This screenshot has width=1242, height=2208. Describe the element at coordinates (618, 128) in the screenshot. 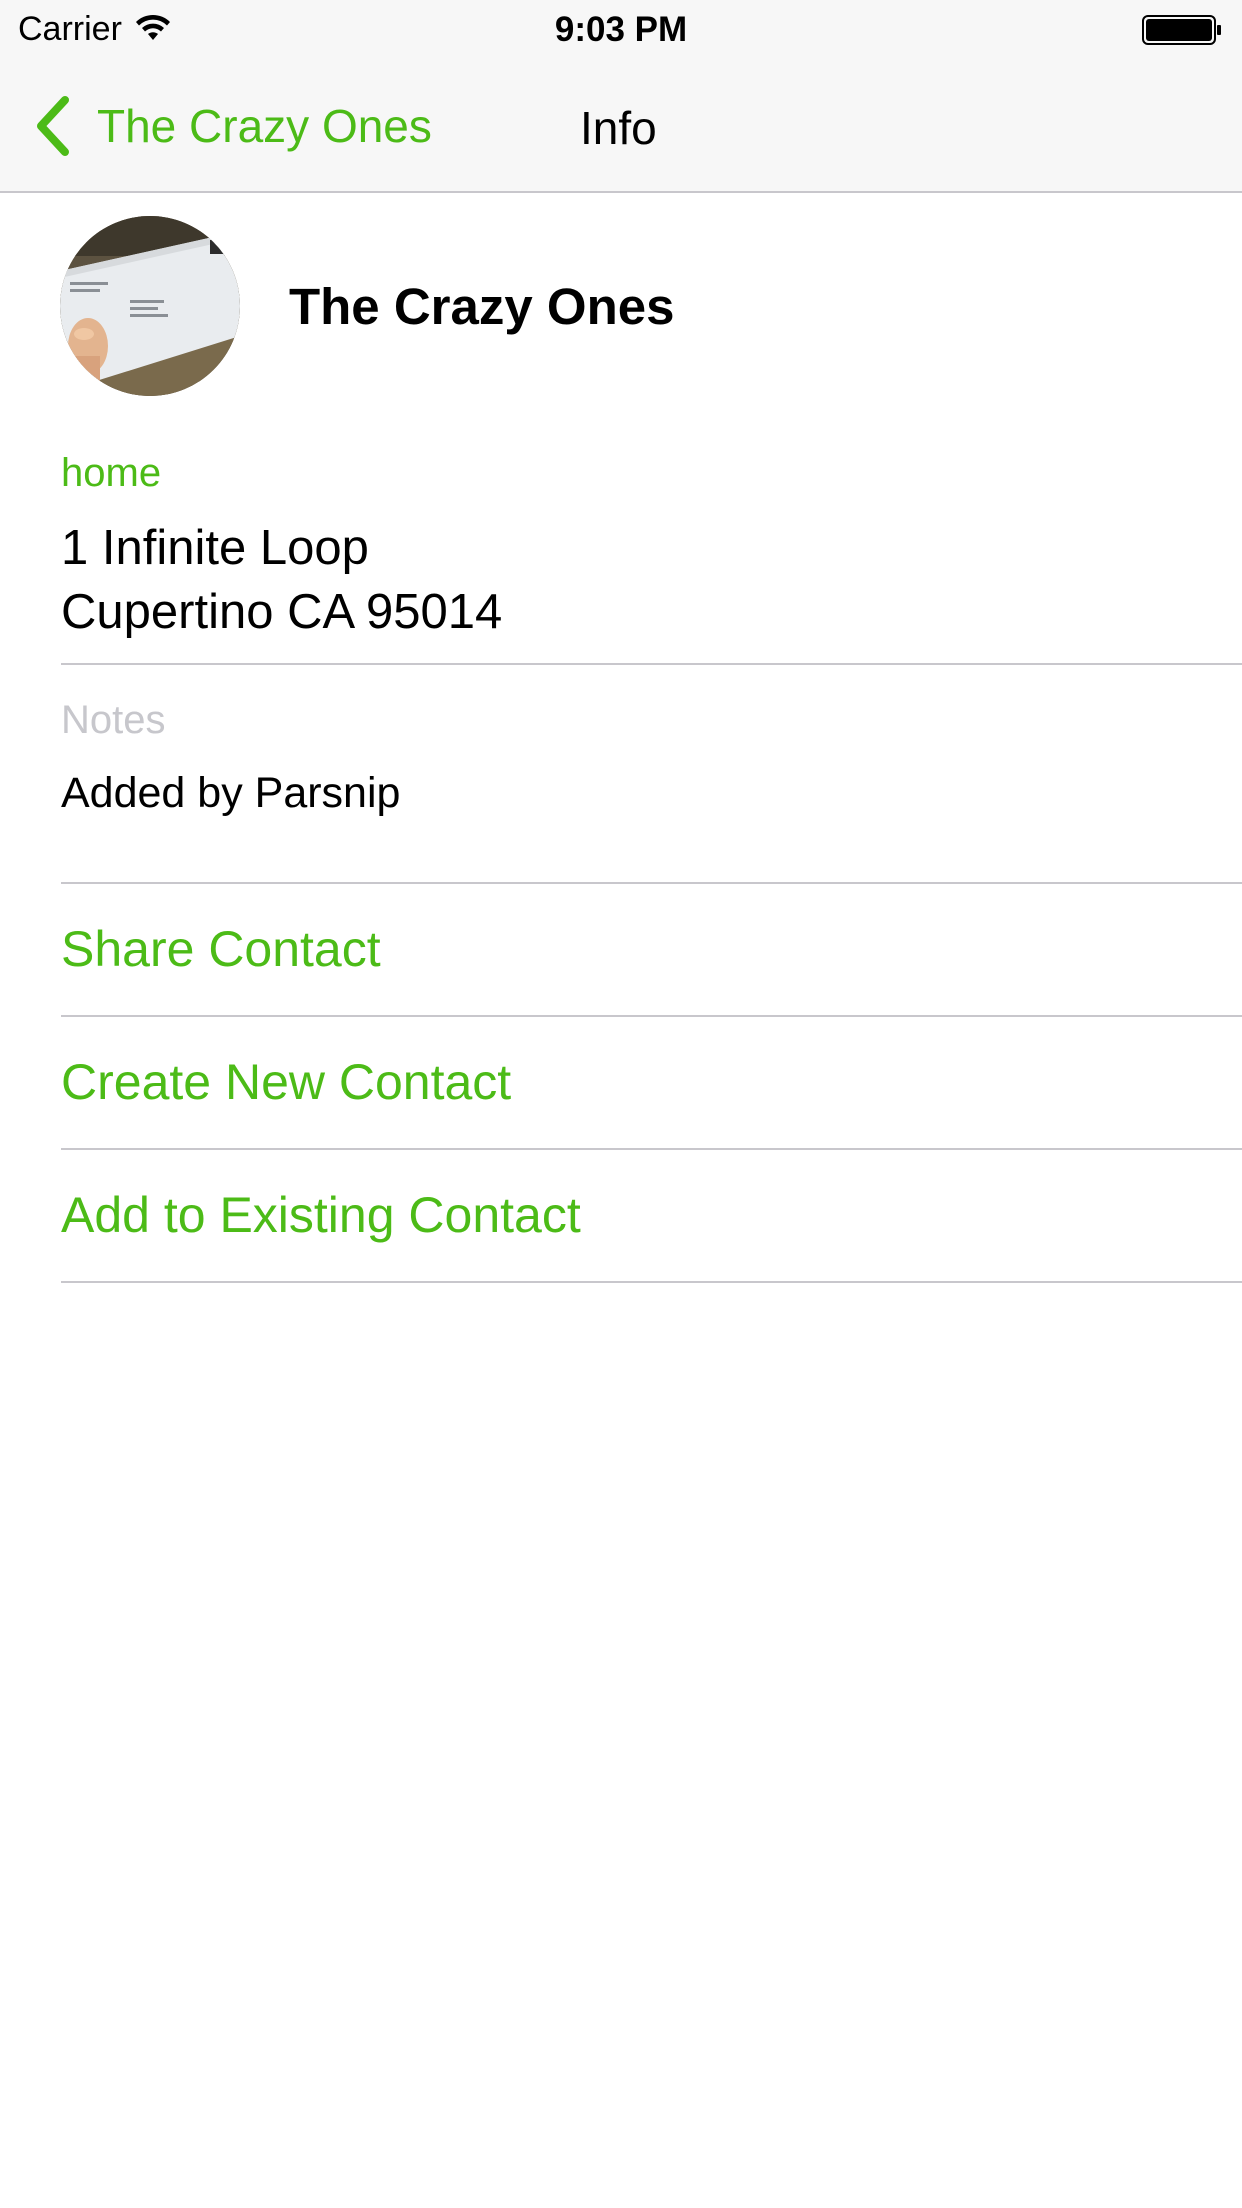

I see `page-title: Info` at that location.